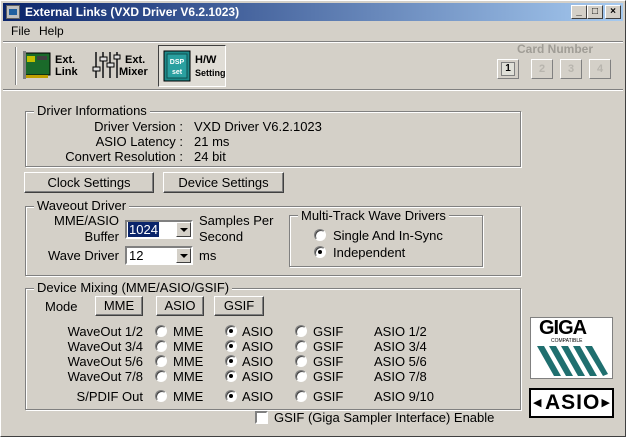 This screenshot has height=437, width=626. Describe the element at coordinates (143, 229) in the screenshot. I see `buffer-select-value: 1024` at that location.